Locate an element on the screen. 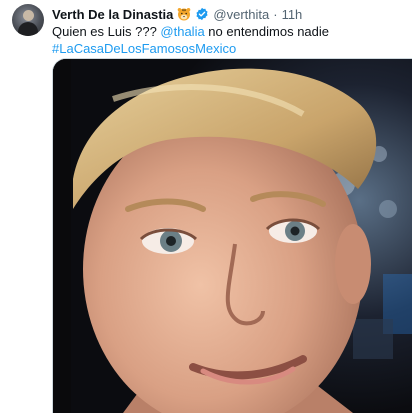 This screenshot has height=413, width=412. tweet-header: Verth De la Dinastia @verthita · 11h is located at coordinates (177, 14).